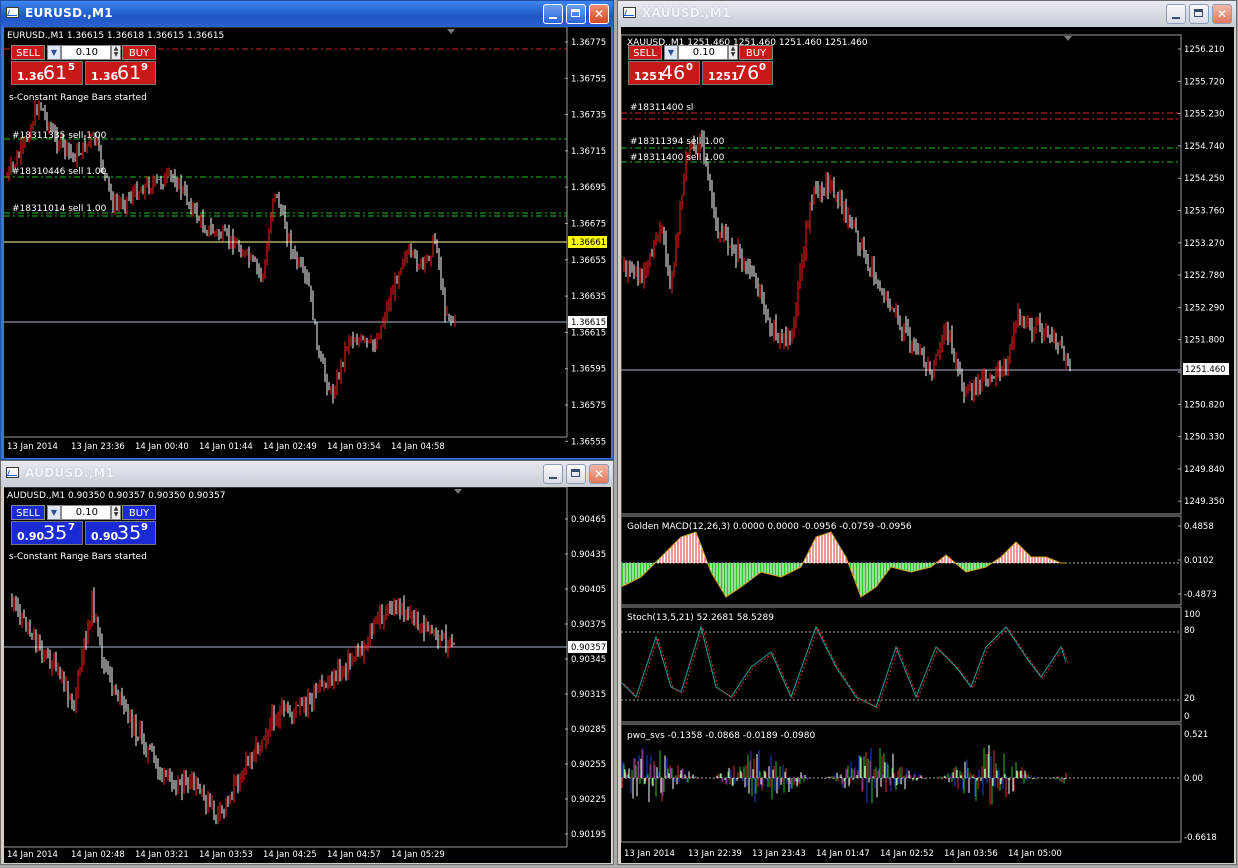  Describe the element at coordinates (418, 447) in the screenshot. I see `x-axis-tick-label: 14 Jan 04:58` at that location.